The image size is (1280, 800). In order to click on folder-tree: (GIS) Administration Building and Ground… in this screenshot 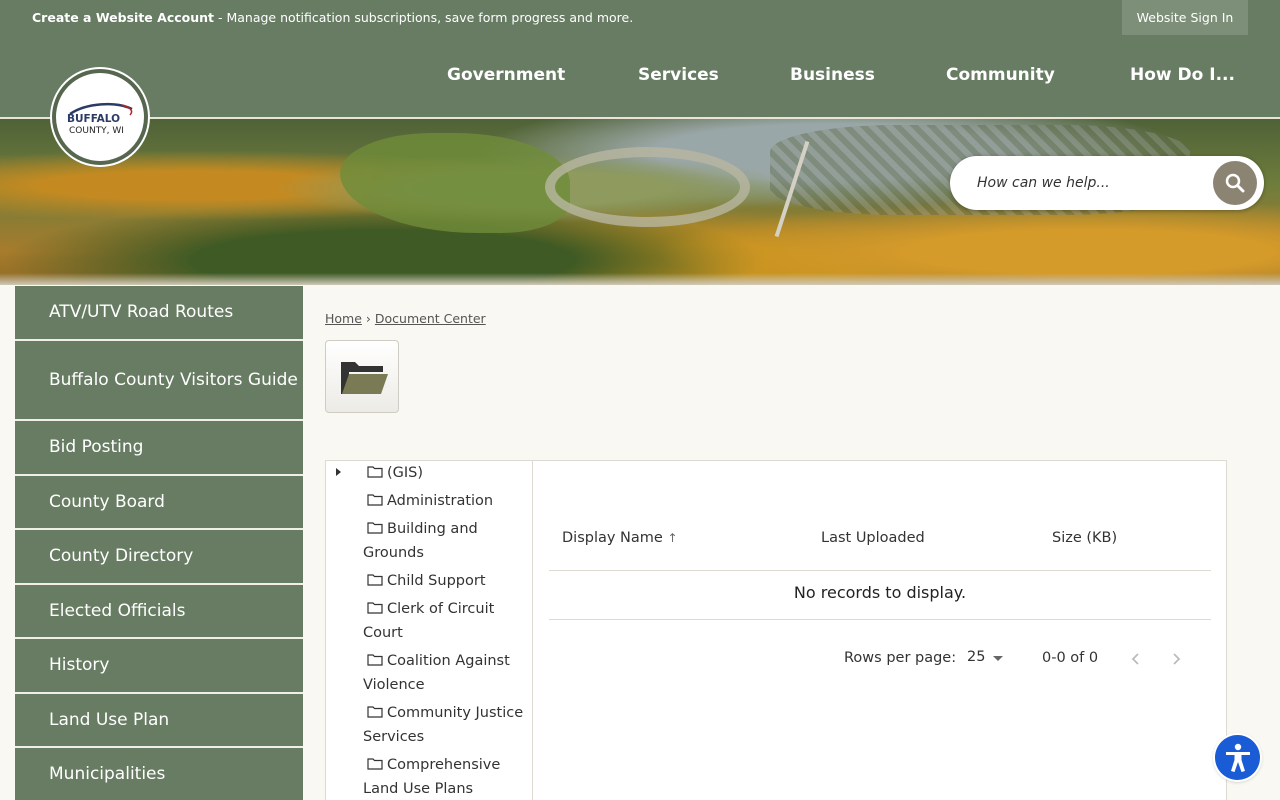, I will do `click(429, 630)`.